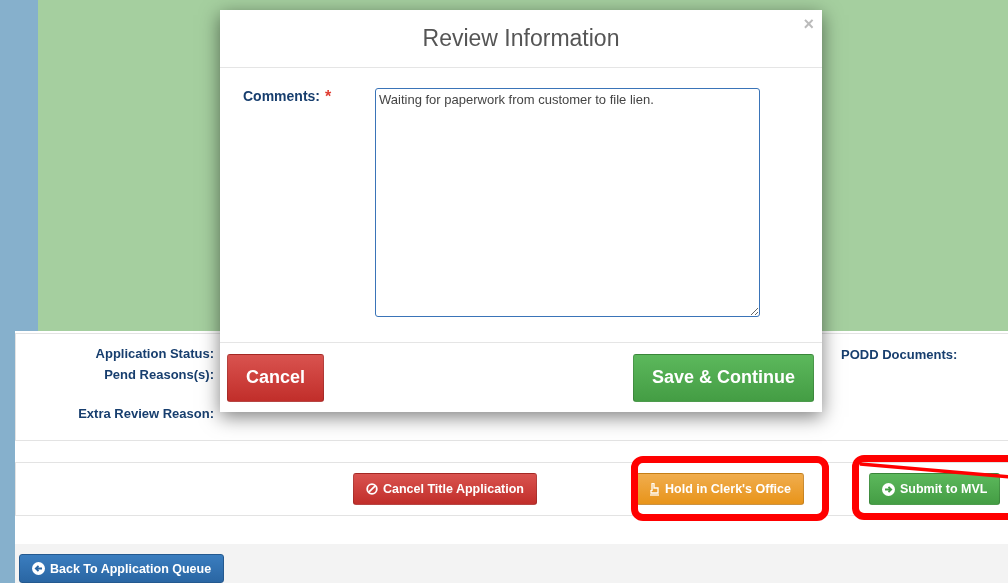 The width and height of the screenshot is (1008, 583). What do you see at coordinates (654, 489) in the screenshot?
I see `hand-pointer-icon` at bounding box center [654, 489].